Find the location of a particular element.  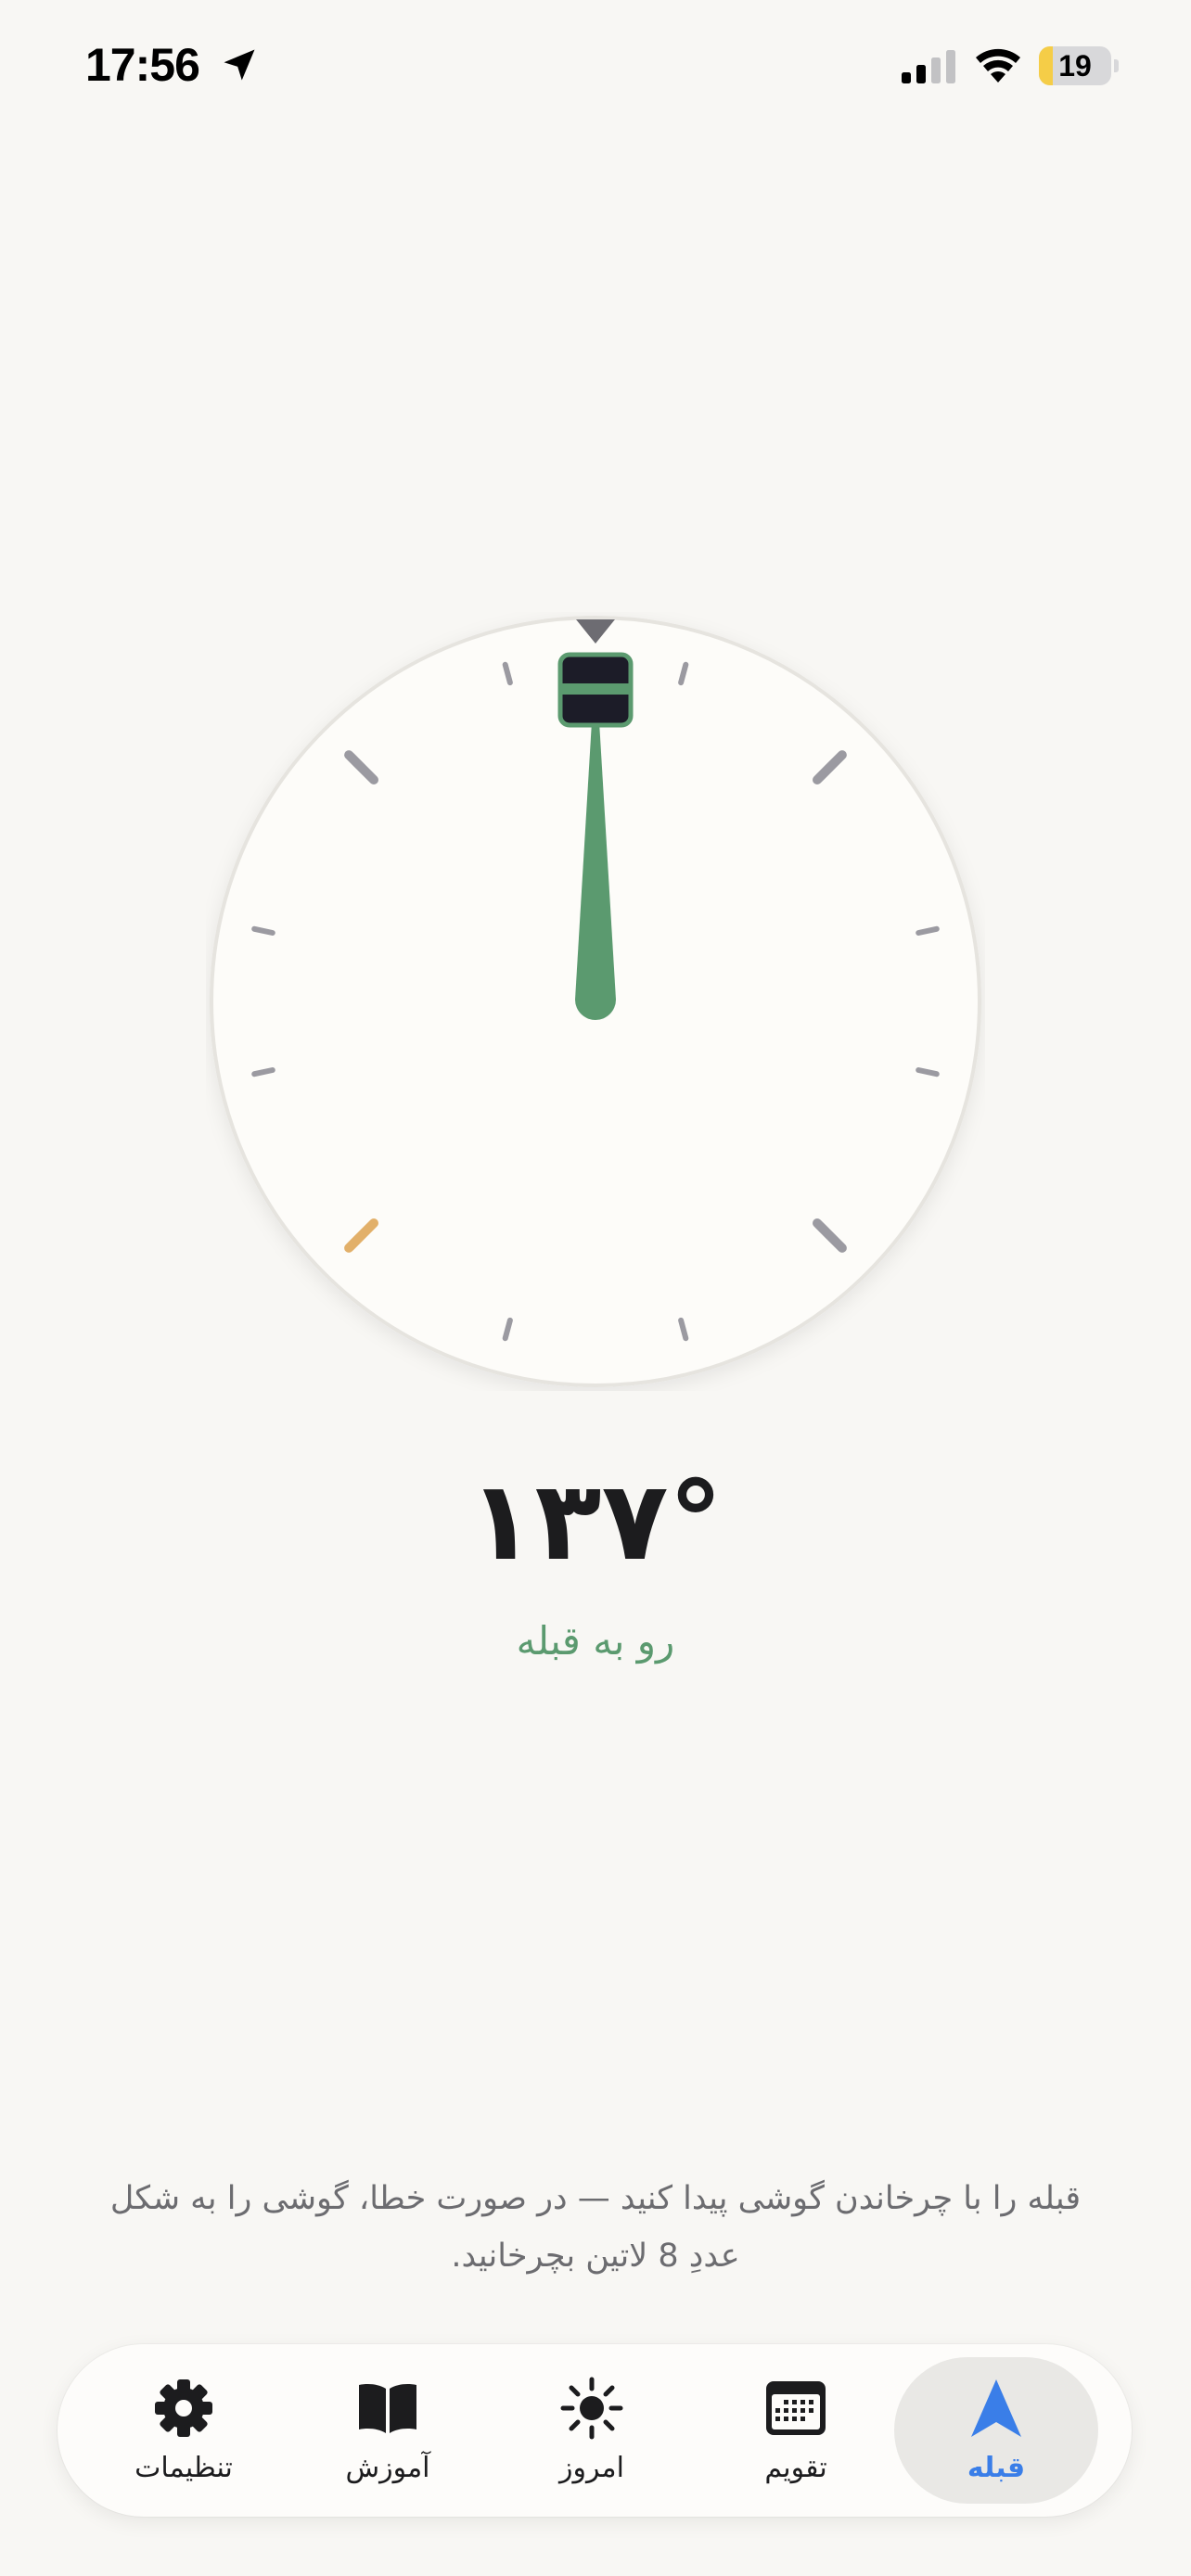

tab-label: قبله is located at coordinates (996, 2468).